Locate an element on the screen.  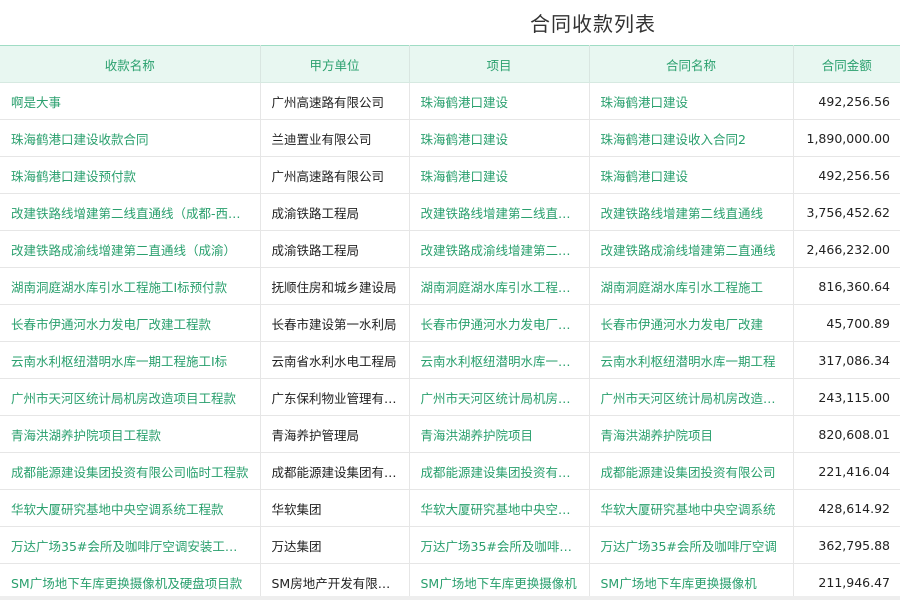
cell-project: 万达广场35#会所及咖啡厅空调 is located at coordinates (499, 545).